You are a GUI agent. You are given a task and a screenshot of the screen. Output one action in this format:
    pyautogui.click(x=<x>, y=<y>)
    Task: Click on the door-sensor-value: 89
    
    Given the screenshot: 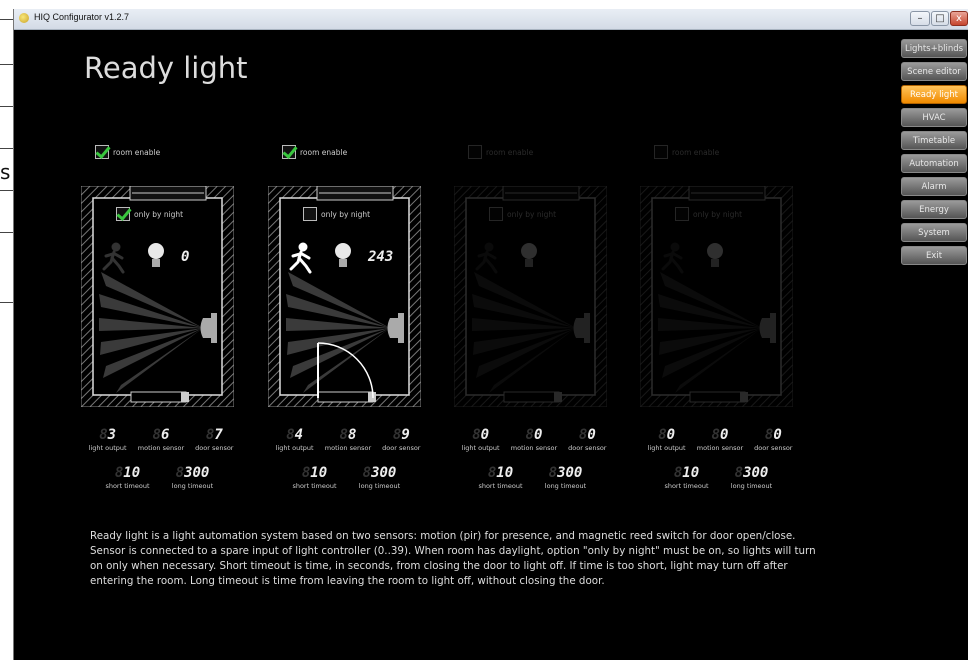 What is the action you would take?
    pyautogui.click(x=401, y=435)
    